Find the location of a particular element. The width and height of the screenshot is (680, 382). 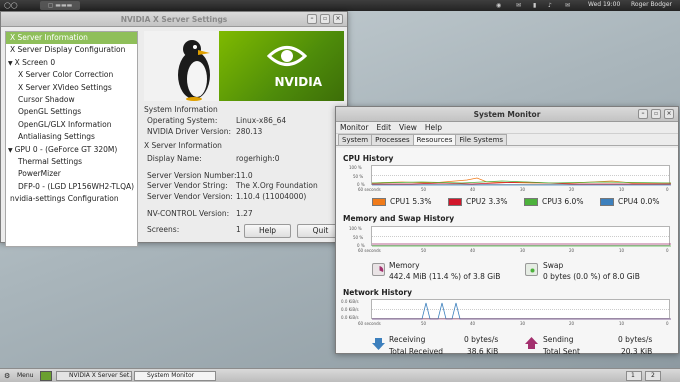

os-label: Operating System: is located at coordinates (182, 120).